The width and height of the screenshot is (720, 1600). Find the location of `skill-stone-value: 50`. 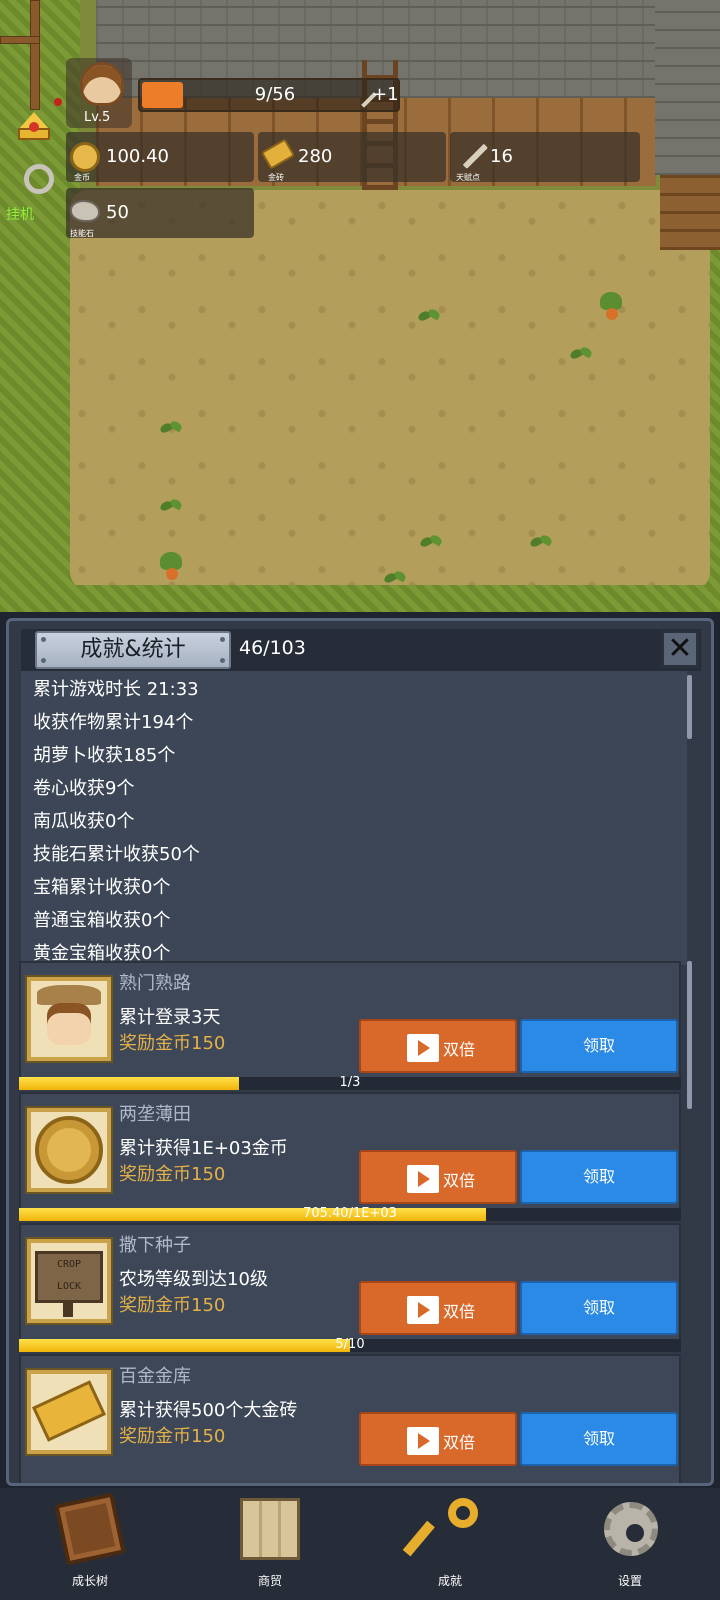

skill-stone-value: 50 is located at coordinates (117, 212).